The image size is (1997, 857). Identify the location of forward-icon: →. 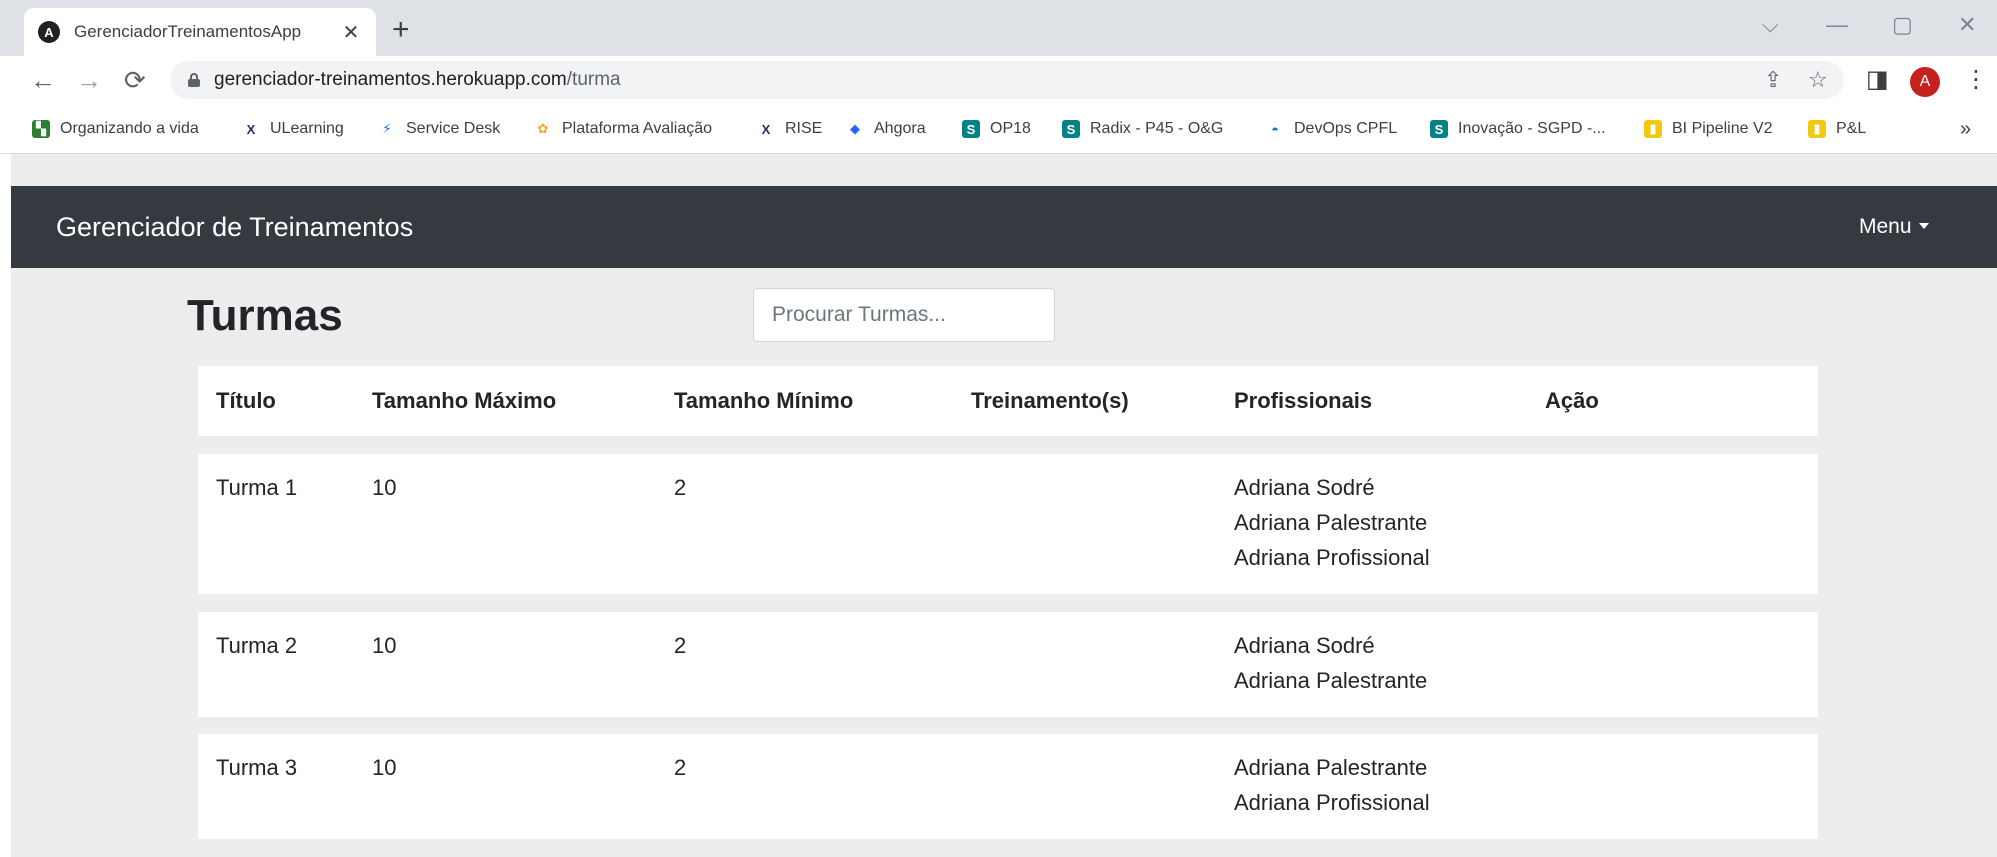
(89, 80).